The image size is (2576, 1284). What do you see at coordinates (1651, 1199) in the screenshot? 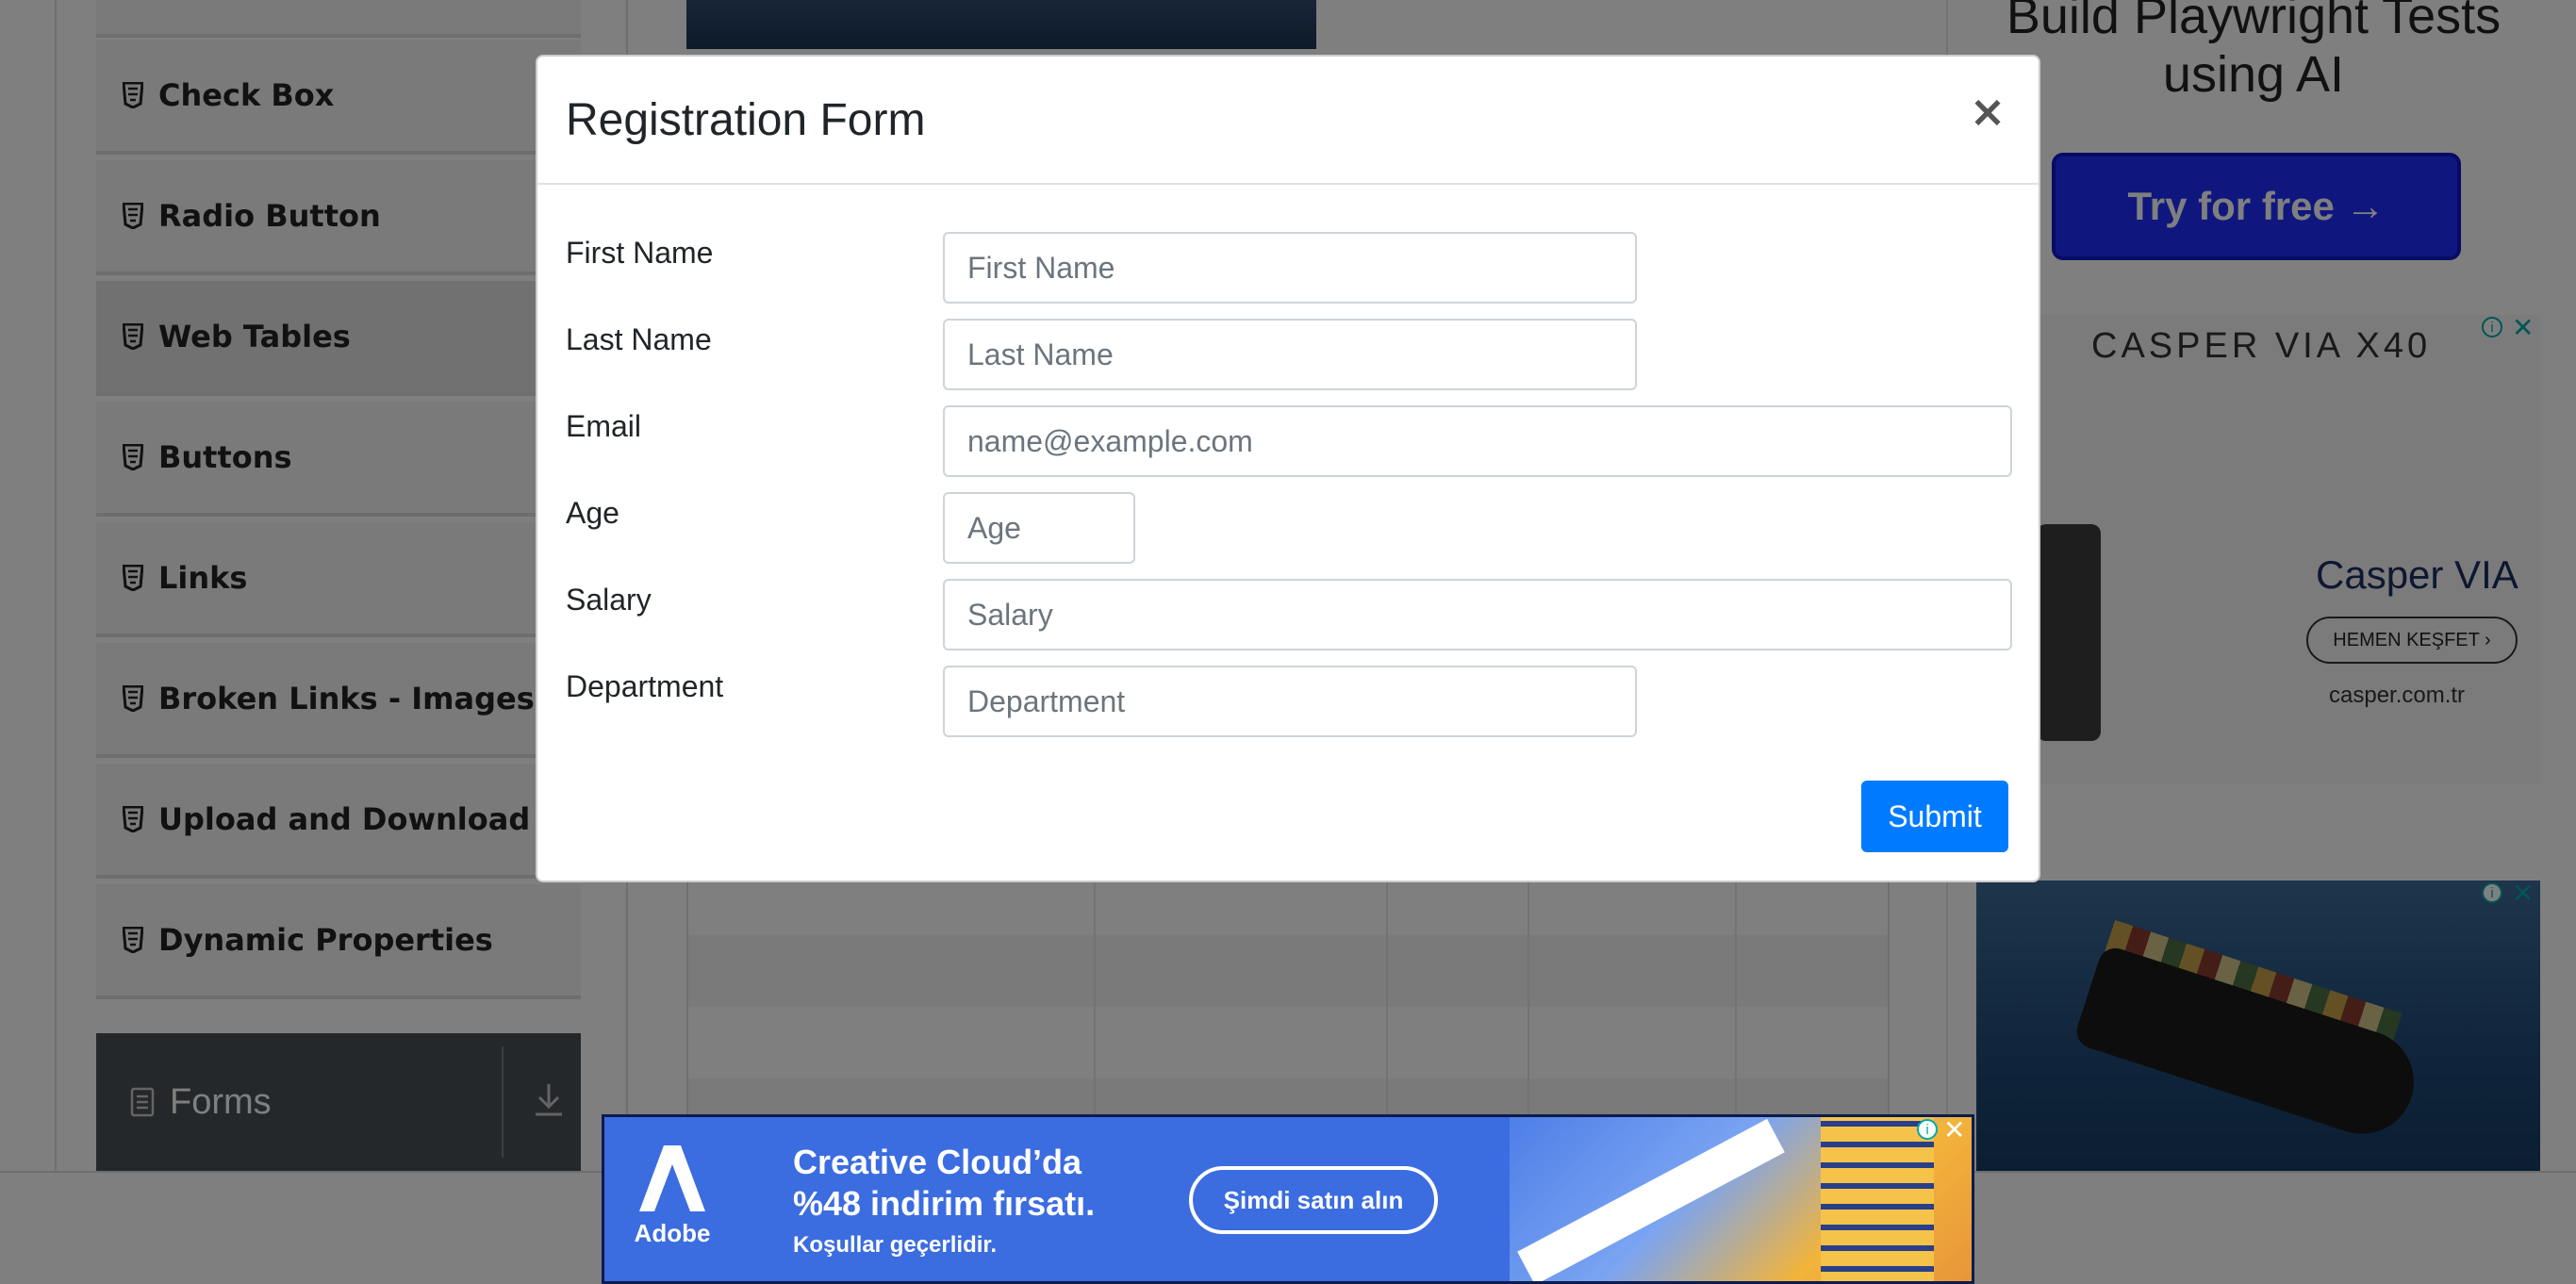
I see `pier-illustration` at bounding box center [1651, 1199].